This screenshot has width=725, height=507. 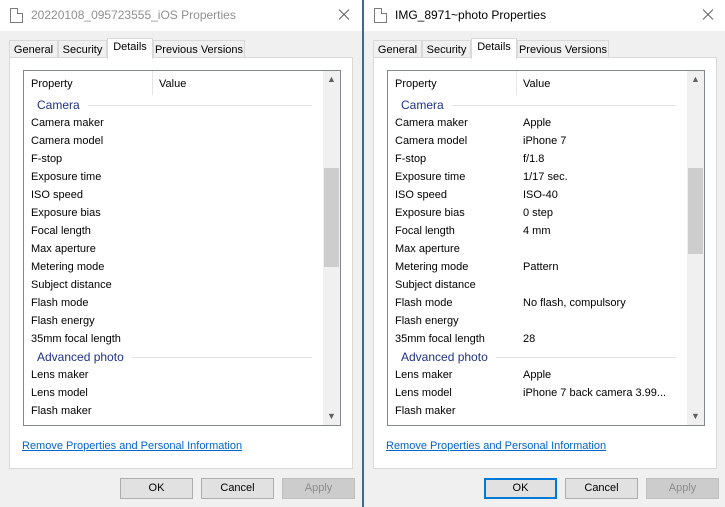 I want to click on property-row: Camera maker Apple, so click(x=537, y=123).